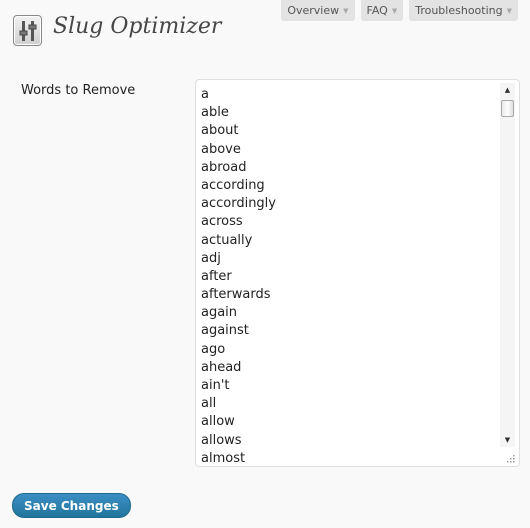 The image size is (530, 528). I want to click on word-list-item: all, so click(209, 404).